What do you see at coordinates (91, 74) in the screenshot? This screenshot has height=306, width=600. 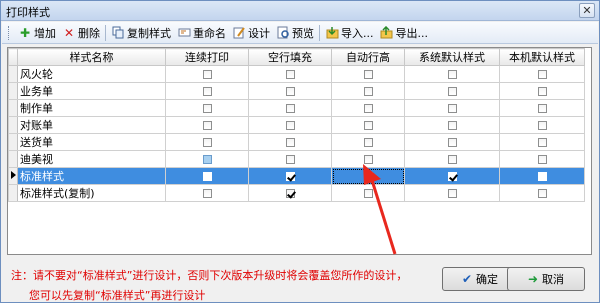 I see `style-name-cell: 风火轮` at bounding box center [91, 74].